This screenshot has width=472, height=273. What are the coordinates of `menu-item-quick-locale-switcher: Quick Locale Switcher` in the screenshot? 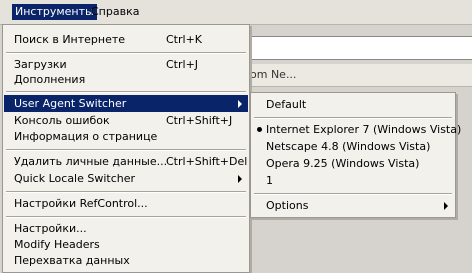 It's located at (126, 178).